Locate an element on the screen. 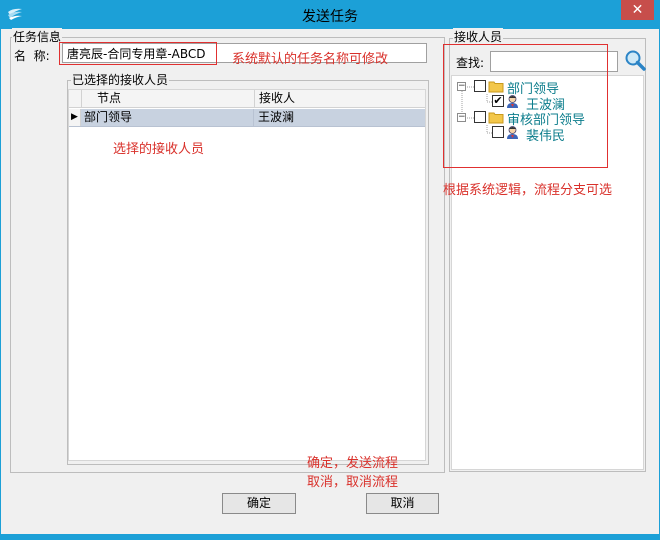 This screenshot has height=540, width=660. table-row: ▶ 部门领导 王波澜 is located at coordinates (247, 118).